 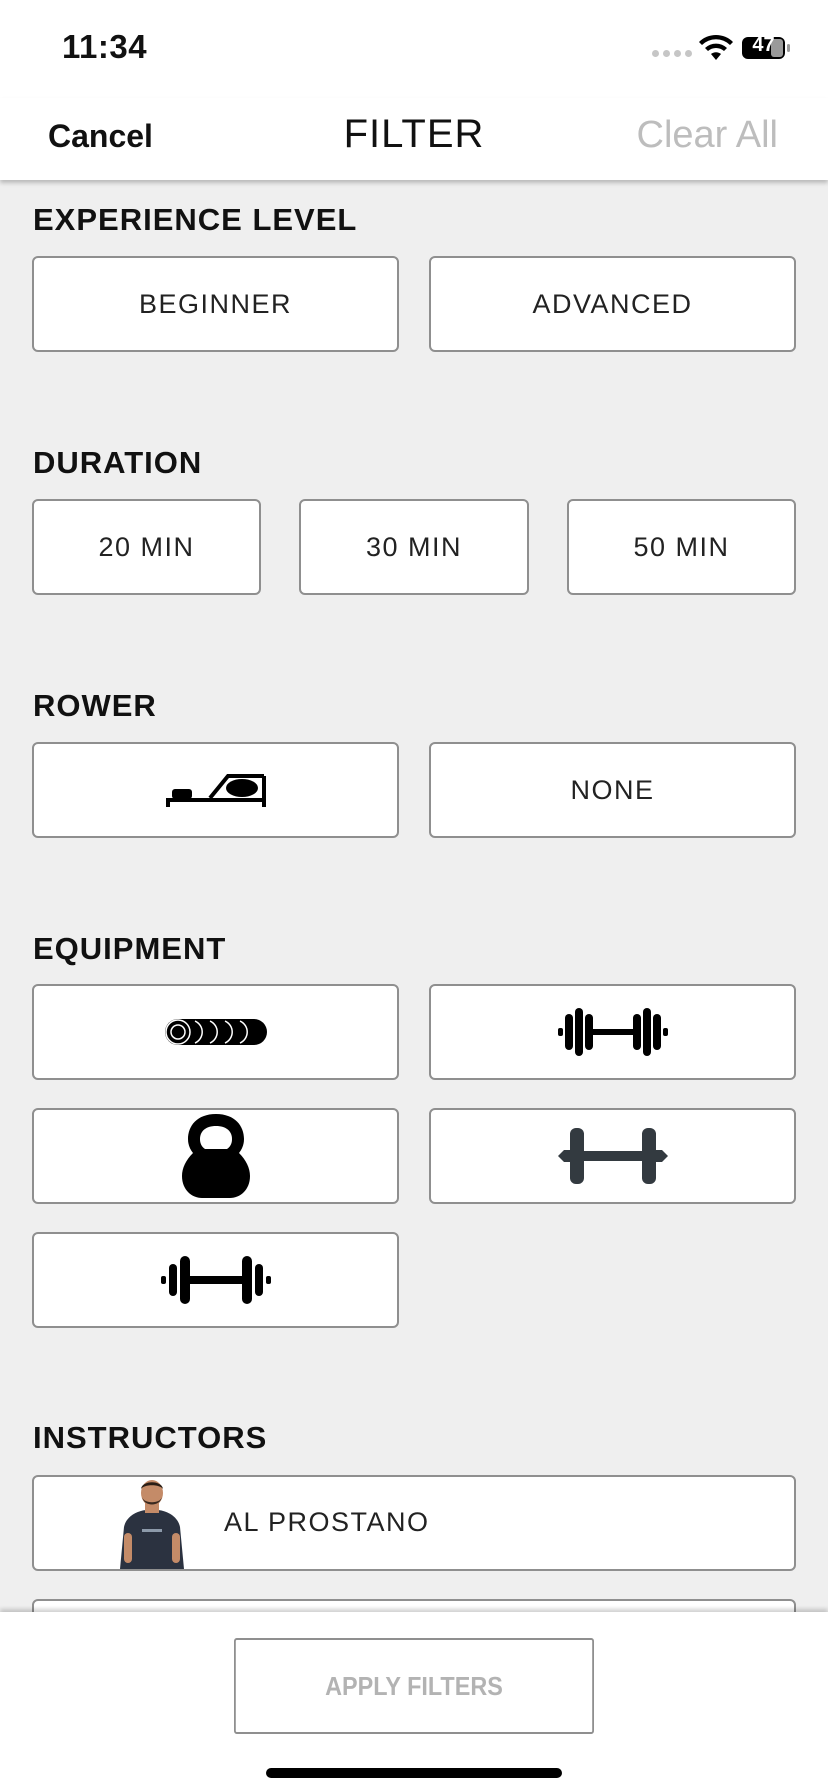 I want to click on option-kettlebell, so click(x=215, y=1156).